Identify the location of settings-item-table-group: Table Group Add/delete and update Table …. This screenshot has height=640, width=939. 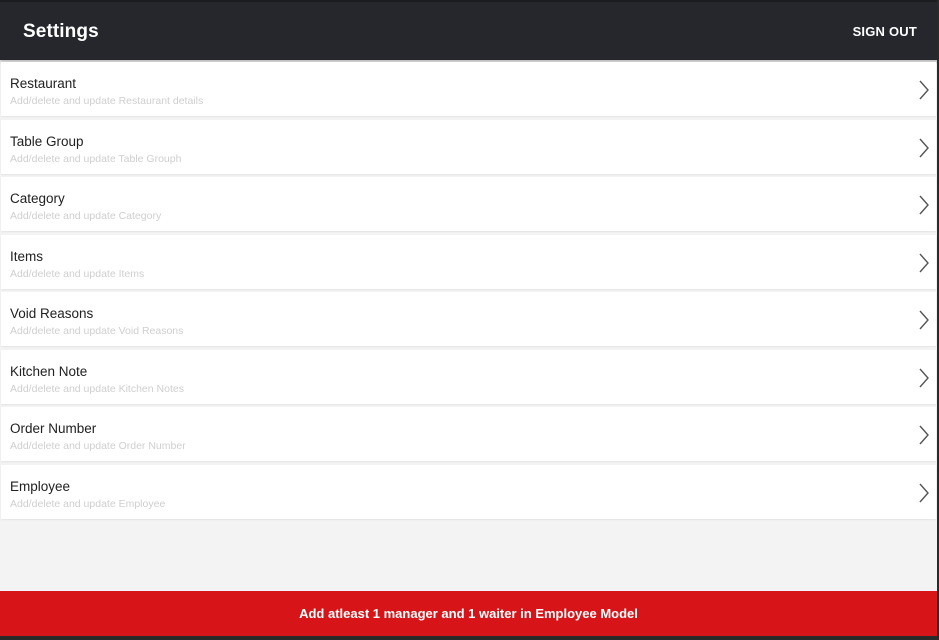
(468, 146).